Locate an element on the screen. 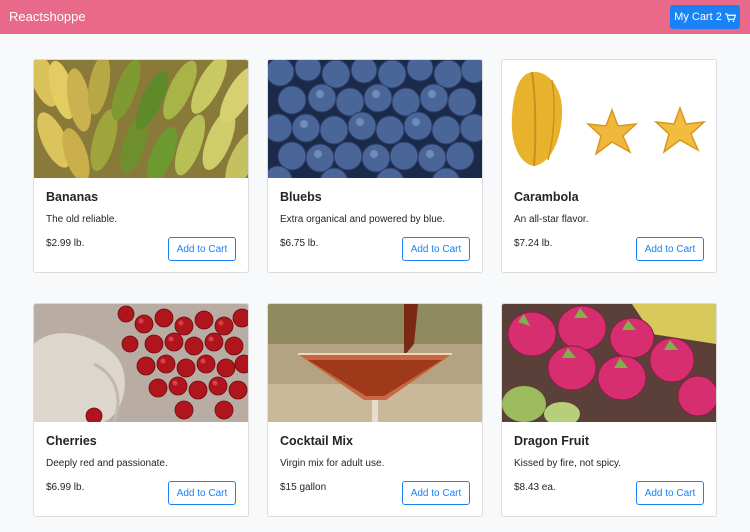 The height and width of the screenshot is (532, 750). product-description: Virgin mix for adult use. is located at coordinates (332, 463).